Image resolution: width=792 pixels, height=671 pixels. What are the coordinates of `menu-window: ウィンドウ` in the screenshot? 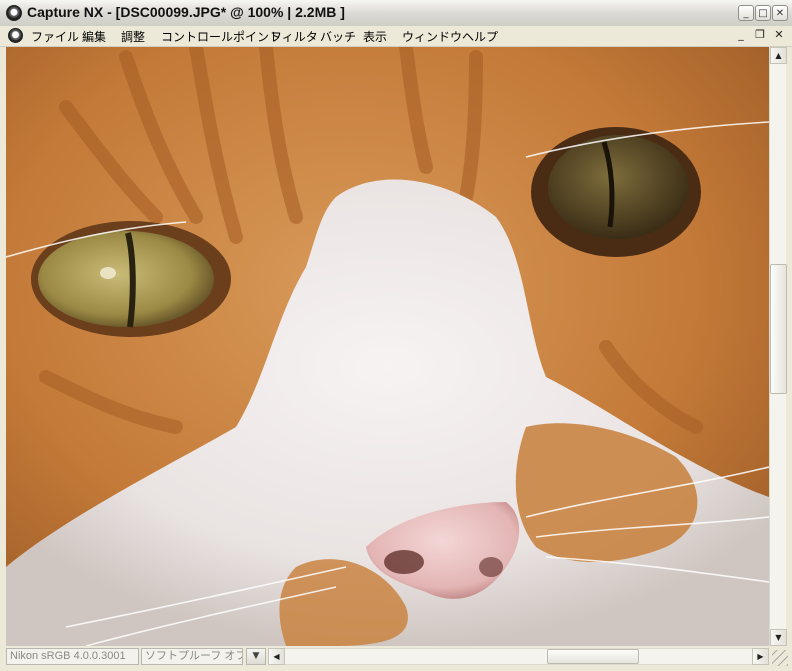 It's located at (432, 36).